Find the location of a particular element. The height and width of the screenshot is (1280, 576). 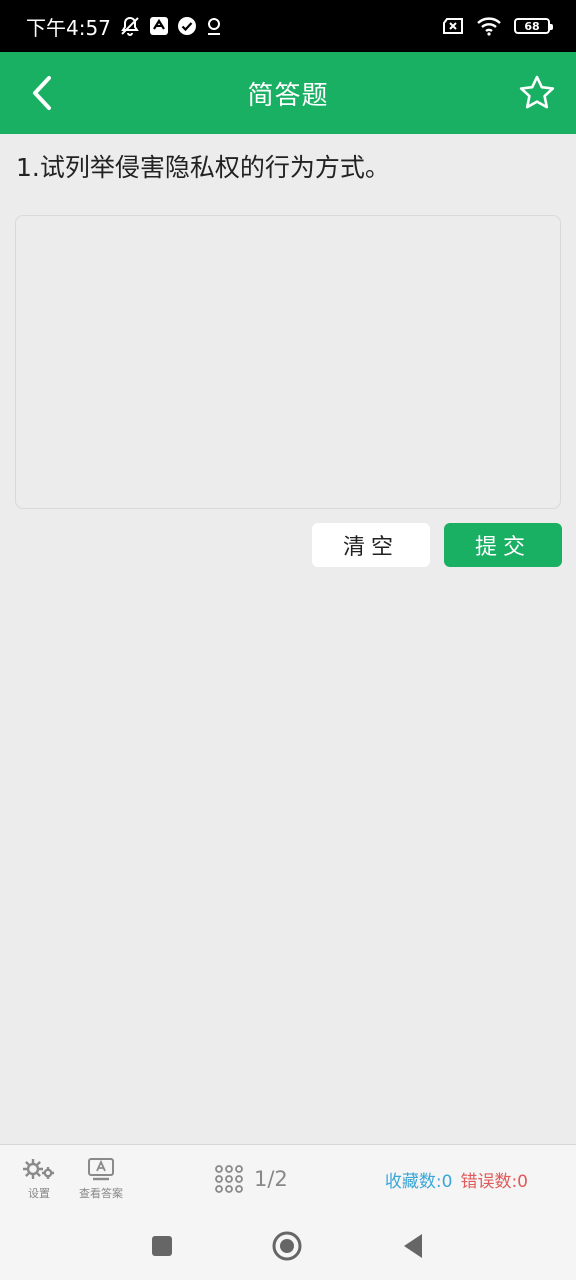

home-button is located at coordinates (287, 1246).